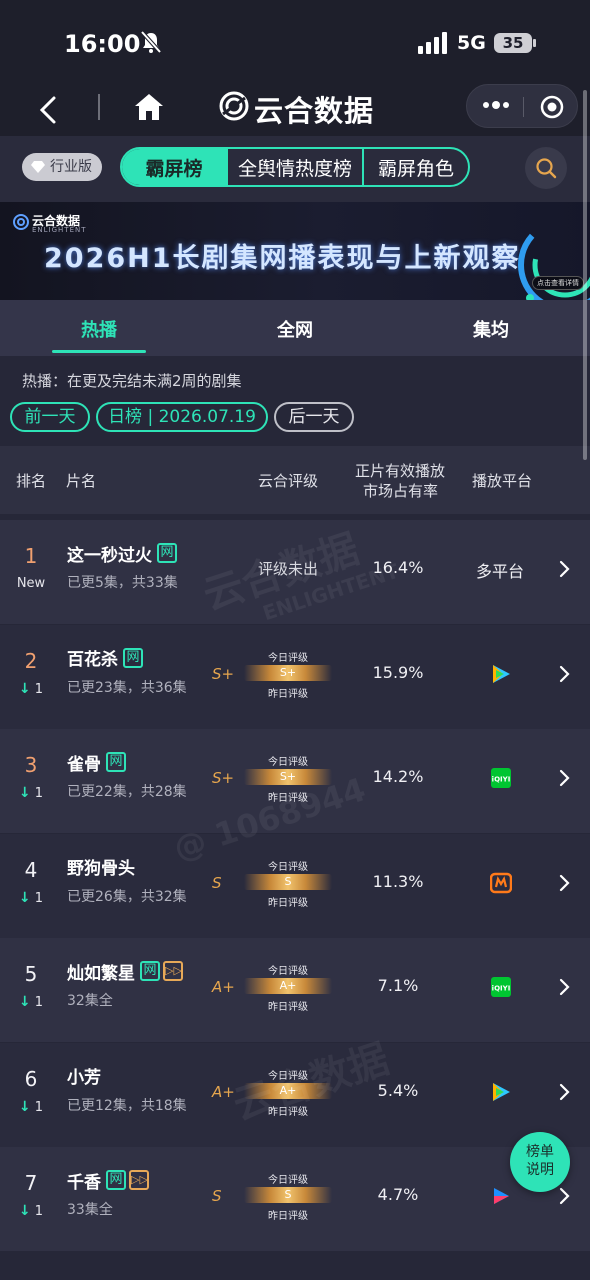 The width and height of the screenshot is (590, 1280). I want to click on row-market-share: 11.3%, so click(398, 881).